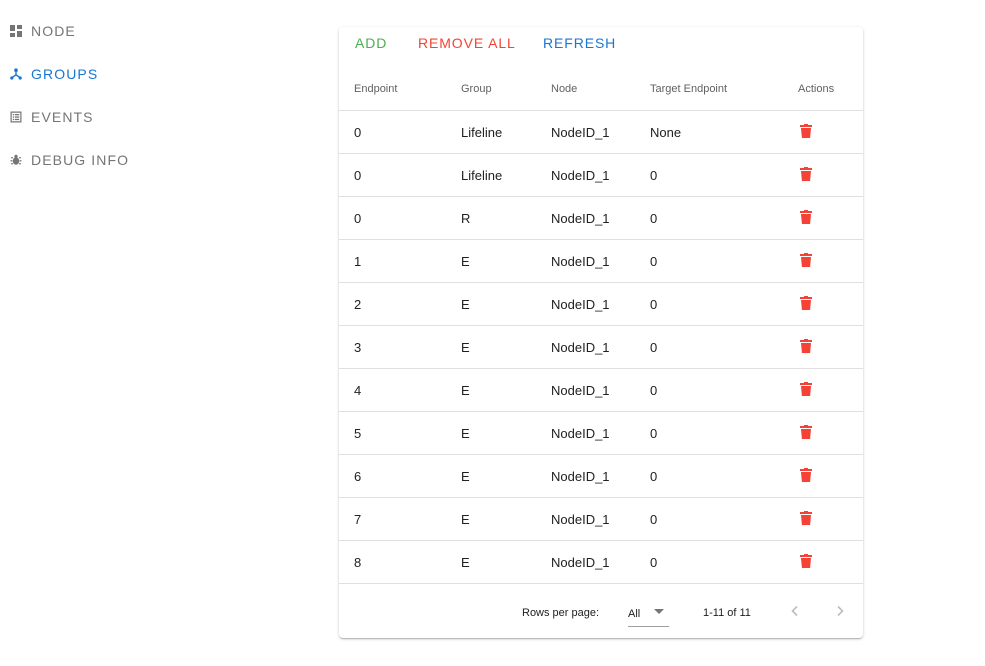 Image resolution: width=985 pixels, height=666 pixels. Describe the element at coordinates (16, 117) in the screenshot. I see `list-alt-icon` at that location.